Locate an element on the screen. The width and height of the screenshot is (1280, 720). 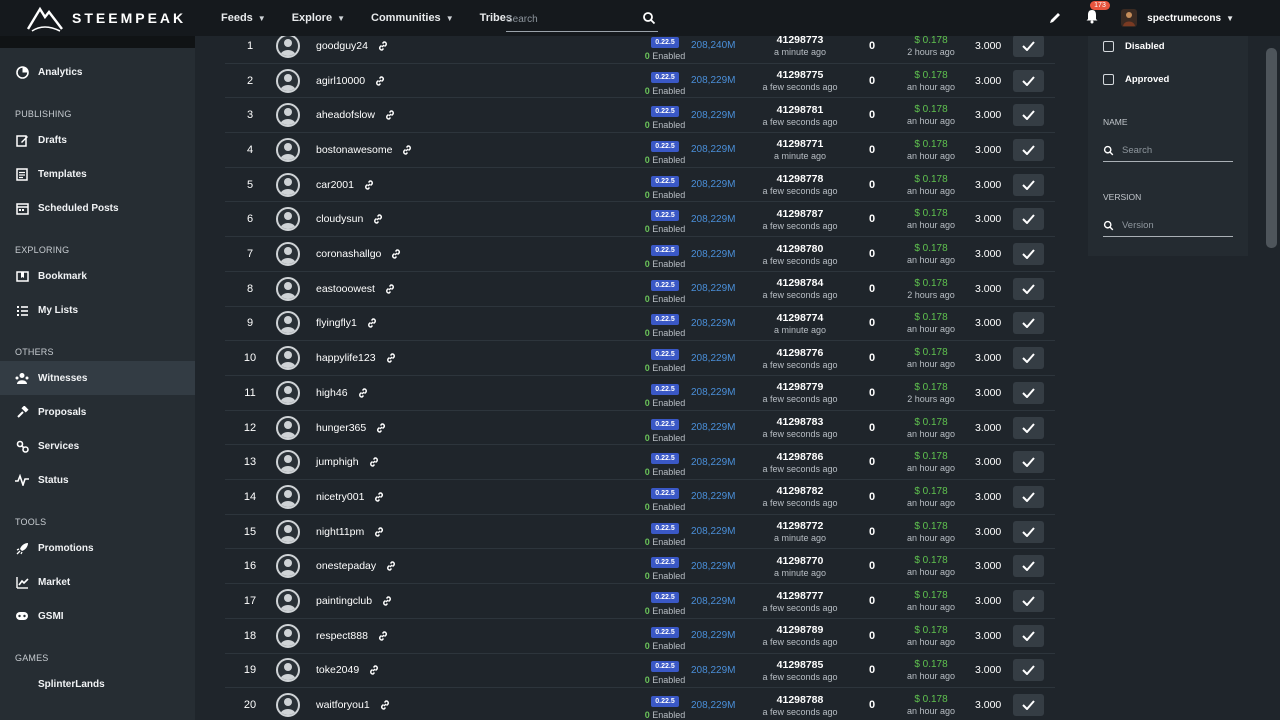
chevron-down-icon: ▼ is located at coordinates (1230, 18).